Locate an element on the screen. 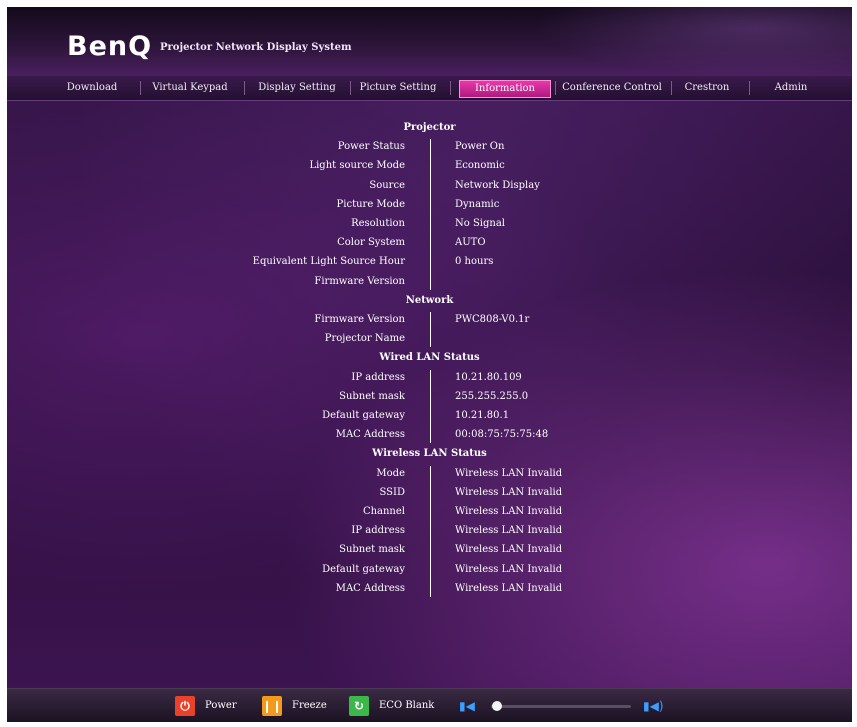 This screenshot has width=857, height=727. section-title: Wireless LAN Status is located at coordinates (429, 454).